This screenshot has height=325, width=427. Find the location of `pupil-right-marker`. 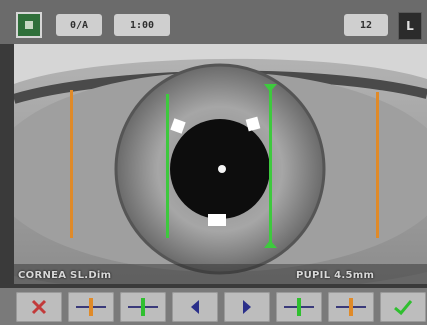

pupil-right-marker is located at coordinates (270, 166).